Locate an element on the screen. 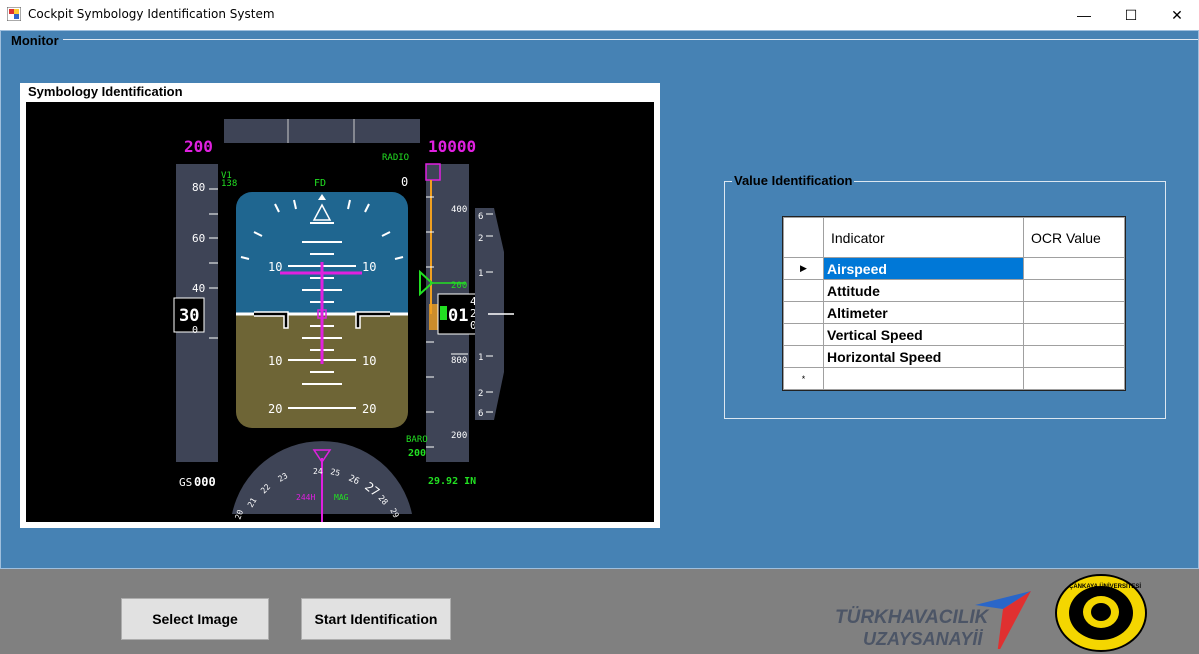 The image size is (1199, 654). vs-tick-6-down: 6 is located at coordinates (480, 414).